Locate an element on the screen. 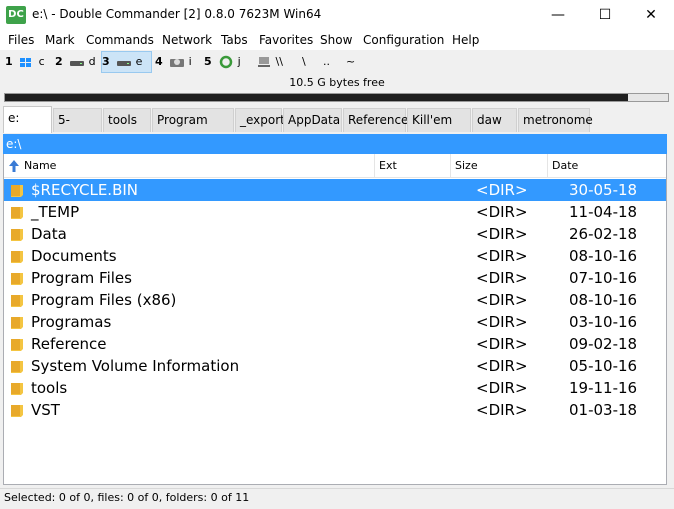 This screenshot has width=674, height=509. drive-button-j: 5 j is located at coordinates (222, 62).